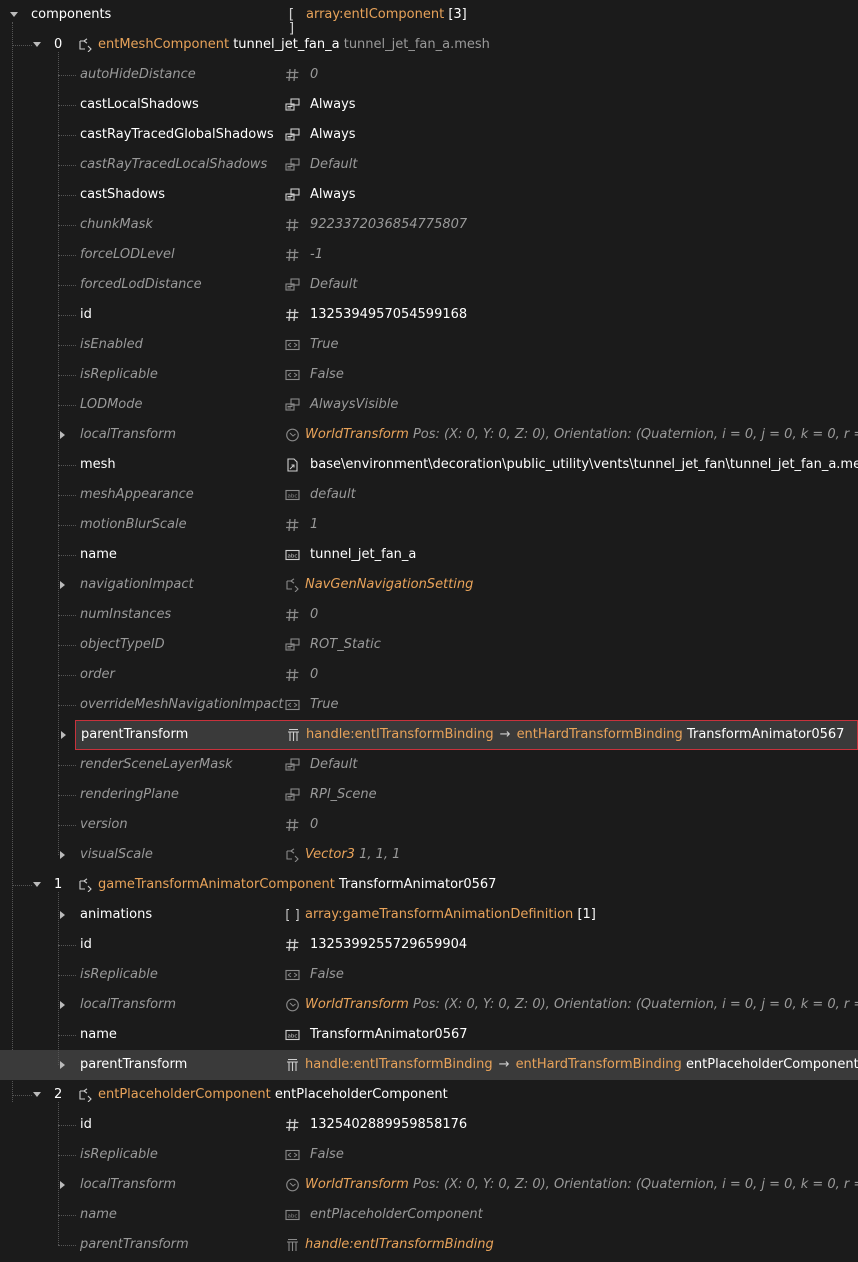 This screenshot has height=1262, width=858. I want to click on property-name: numInstances, so click(126, 614).